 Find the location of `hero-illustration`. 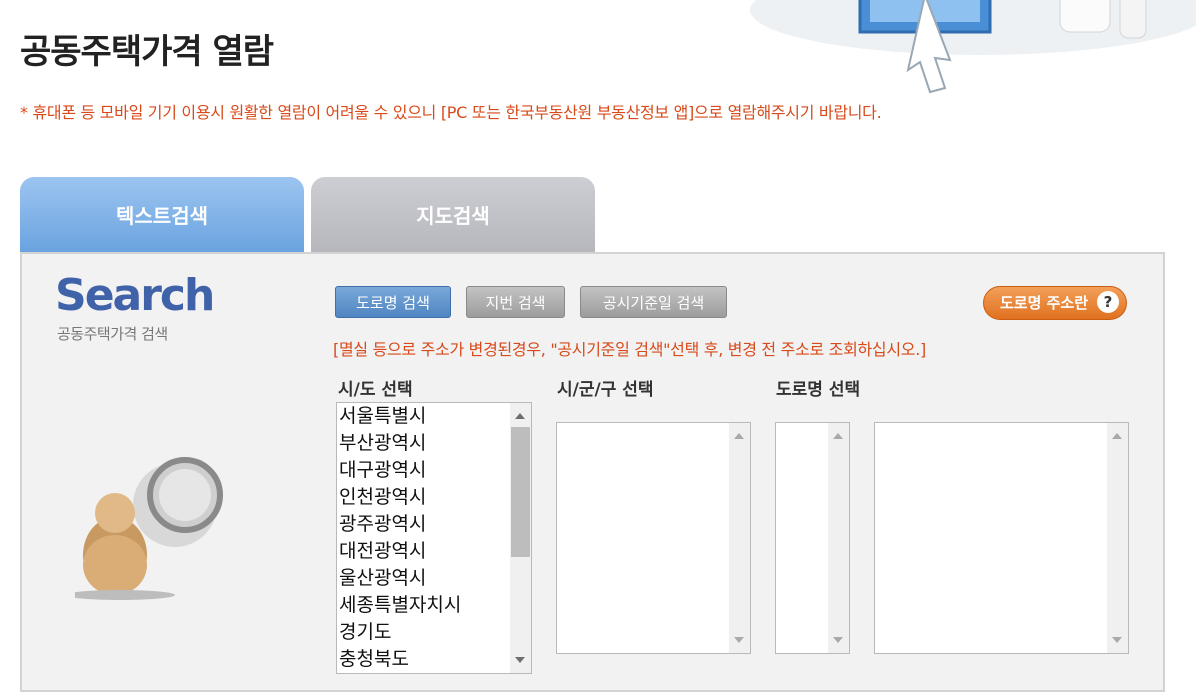

hero-illustration is located at coordinates (958, 50).